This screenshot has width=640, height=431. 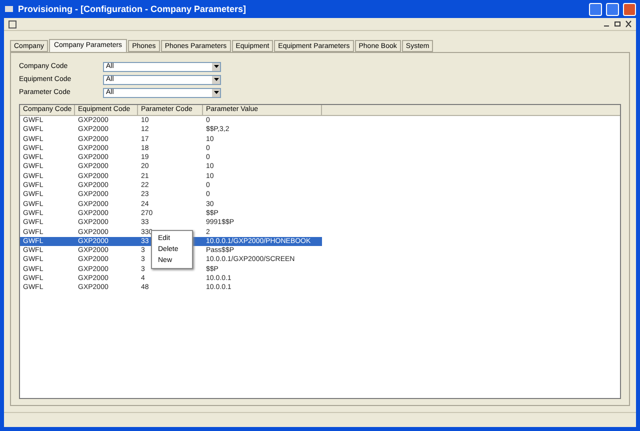 I want to click on window-title: Provisioning - [Configuration - Company Parameters], so click(x=133, y=9).